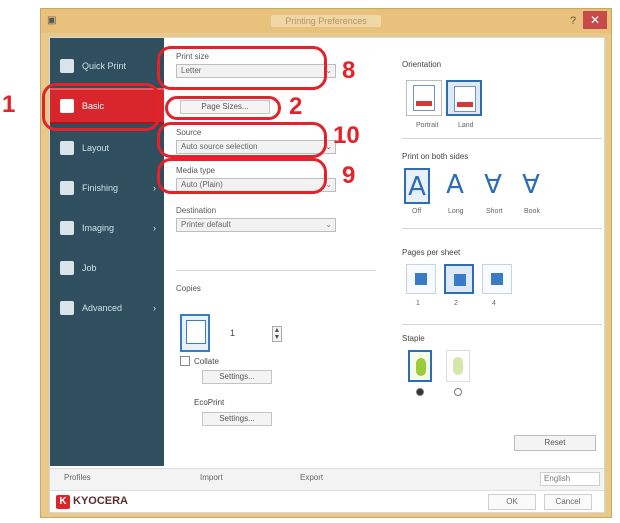  Describe the element at coordinates (195, 333) in the screenshot. I see `copies-icon` at that location.